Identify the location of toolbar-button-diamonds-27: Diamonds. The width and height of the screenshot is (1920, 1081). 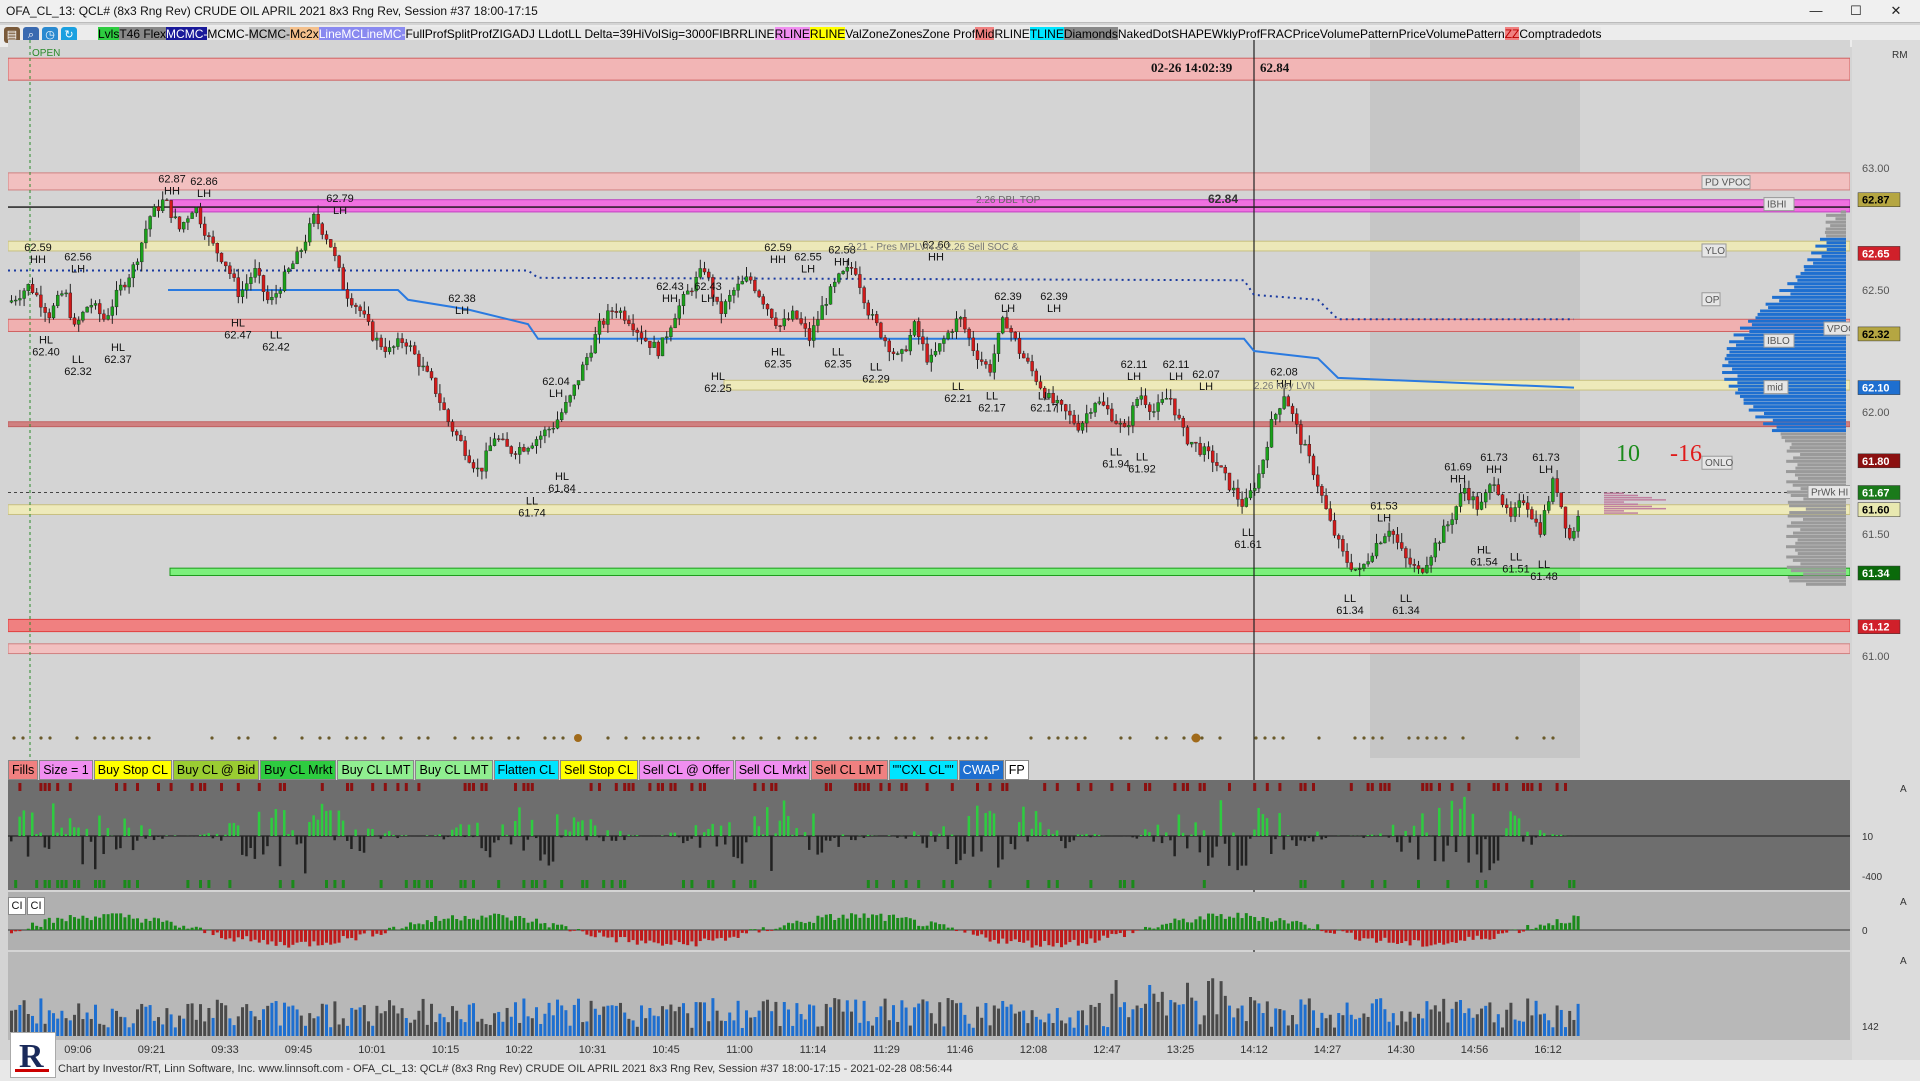
(1090, 34).